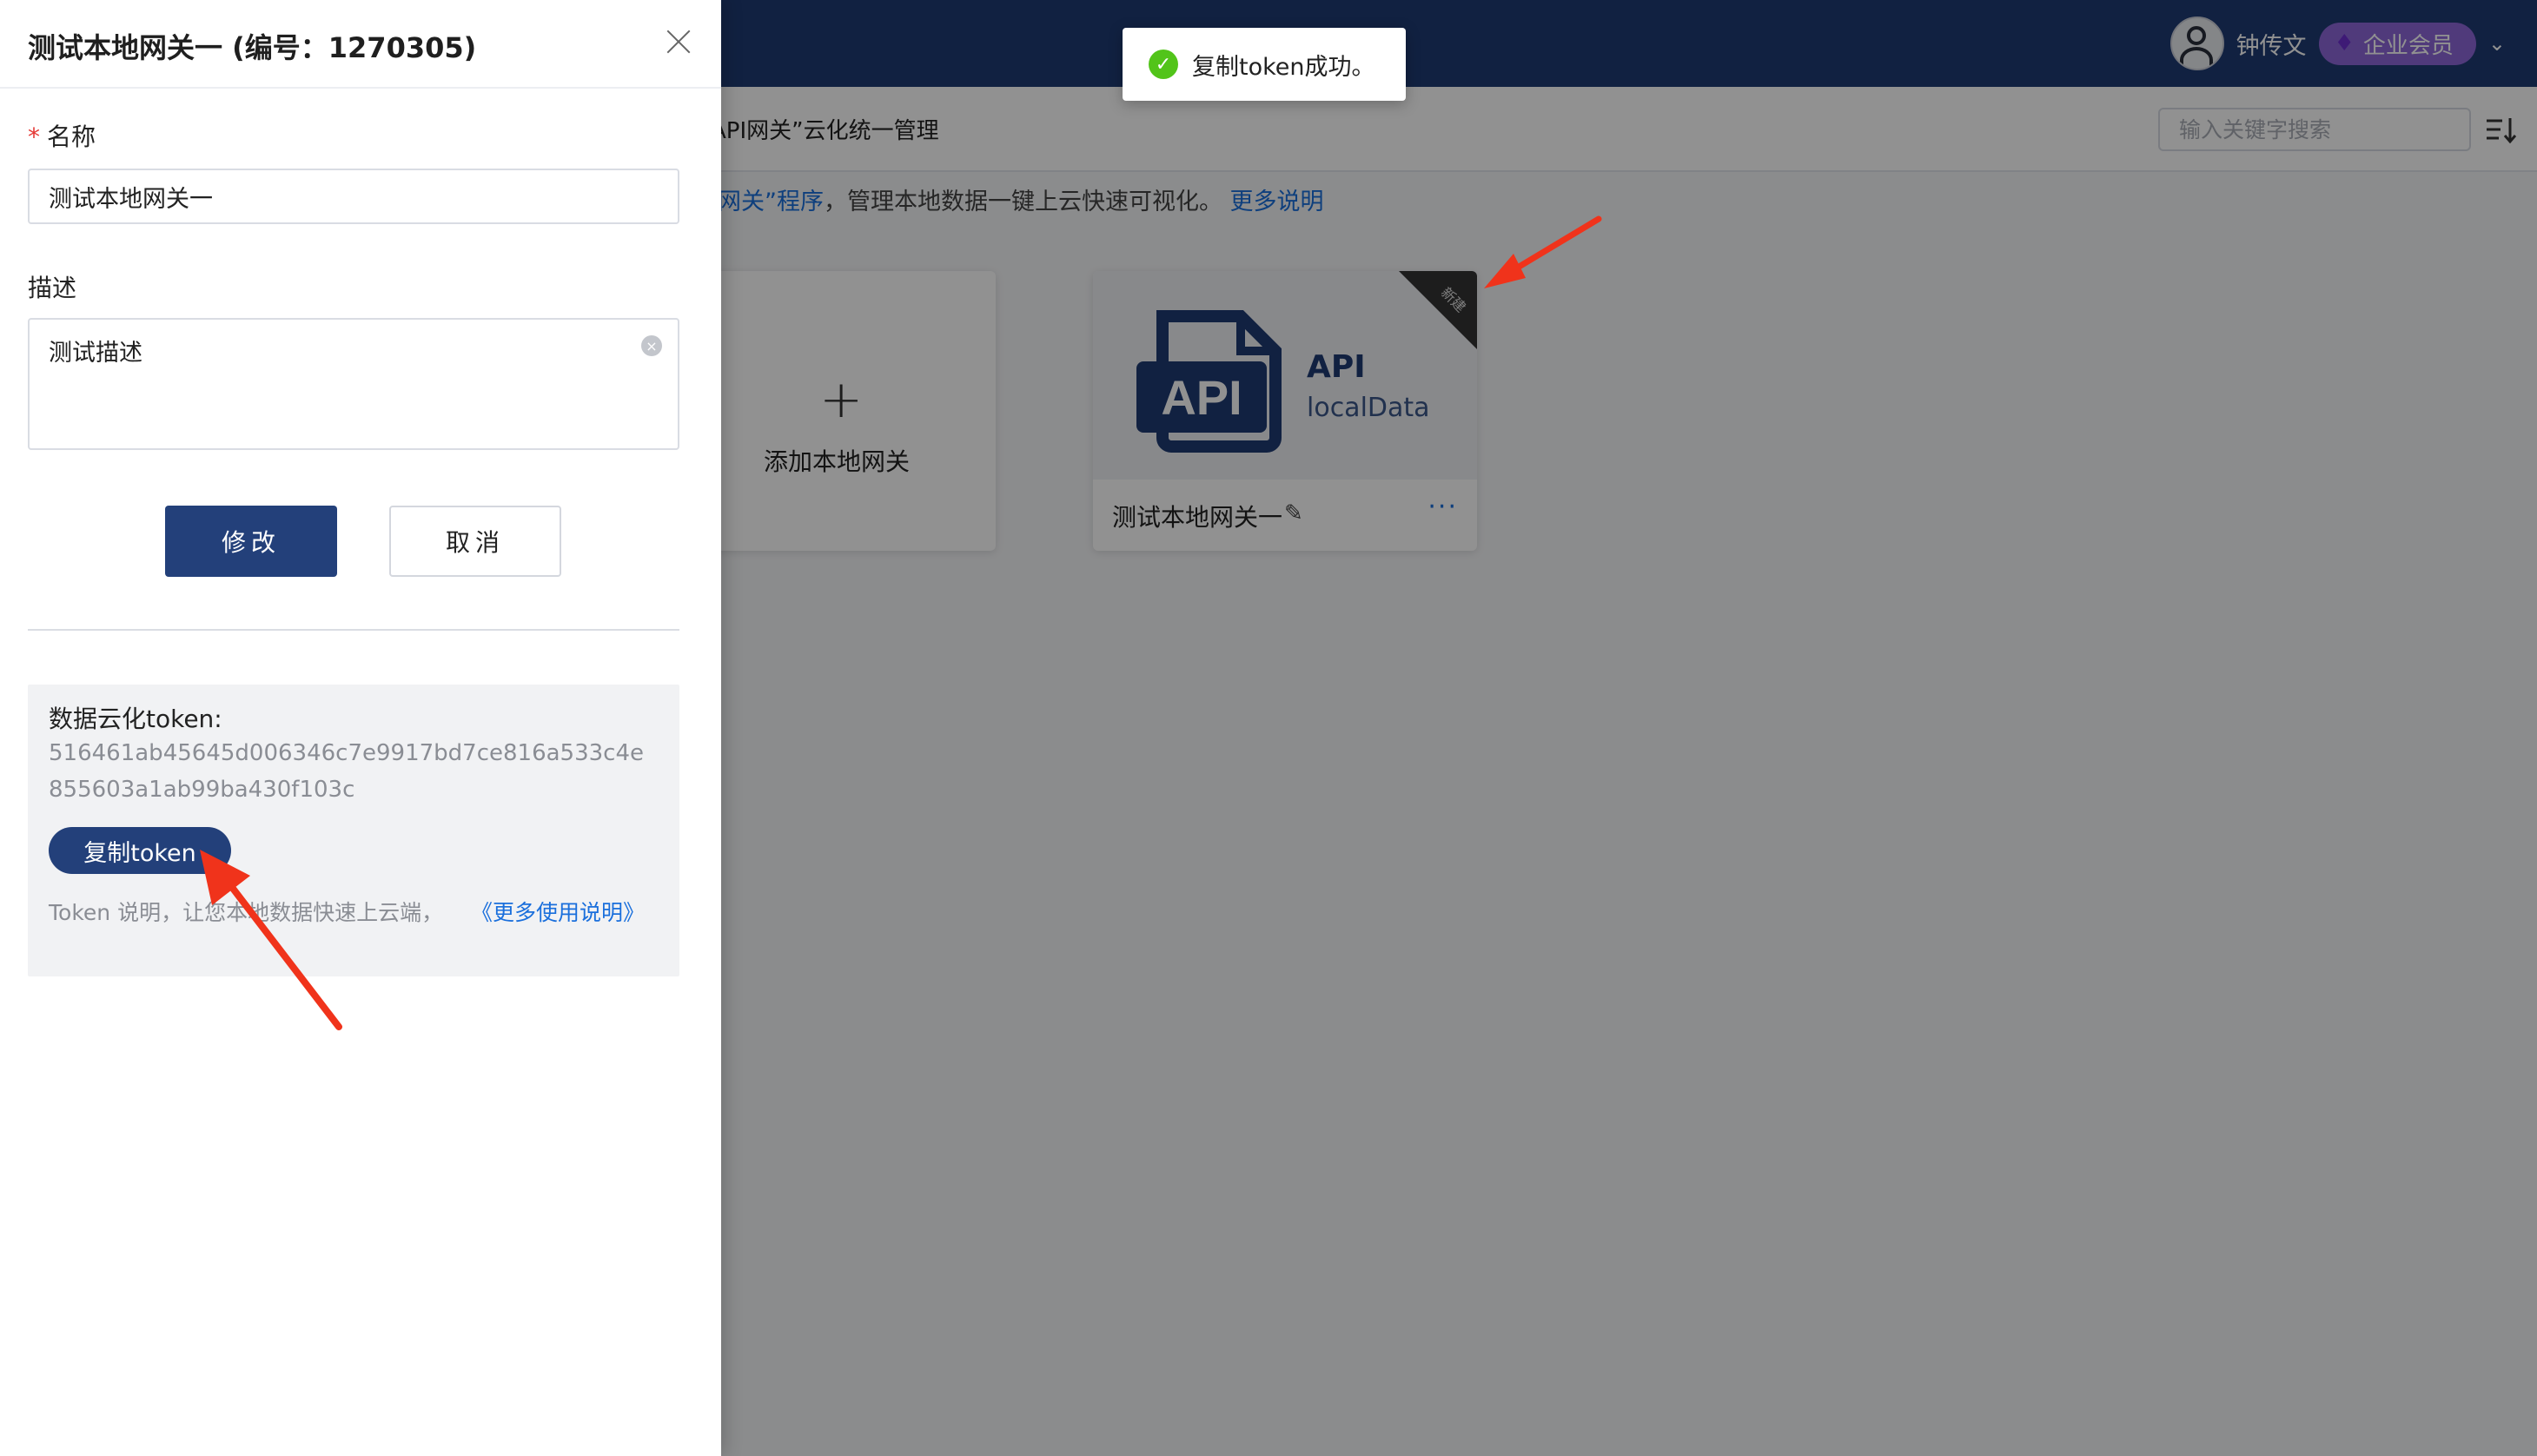 This screenshot has height=1456, width=2537. I want to click on clear-icon: ×, so click(651, 345).